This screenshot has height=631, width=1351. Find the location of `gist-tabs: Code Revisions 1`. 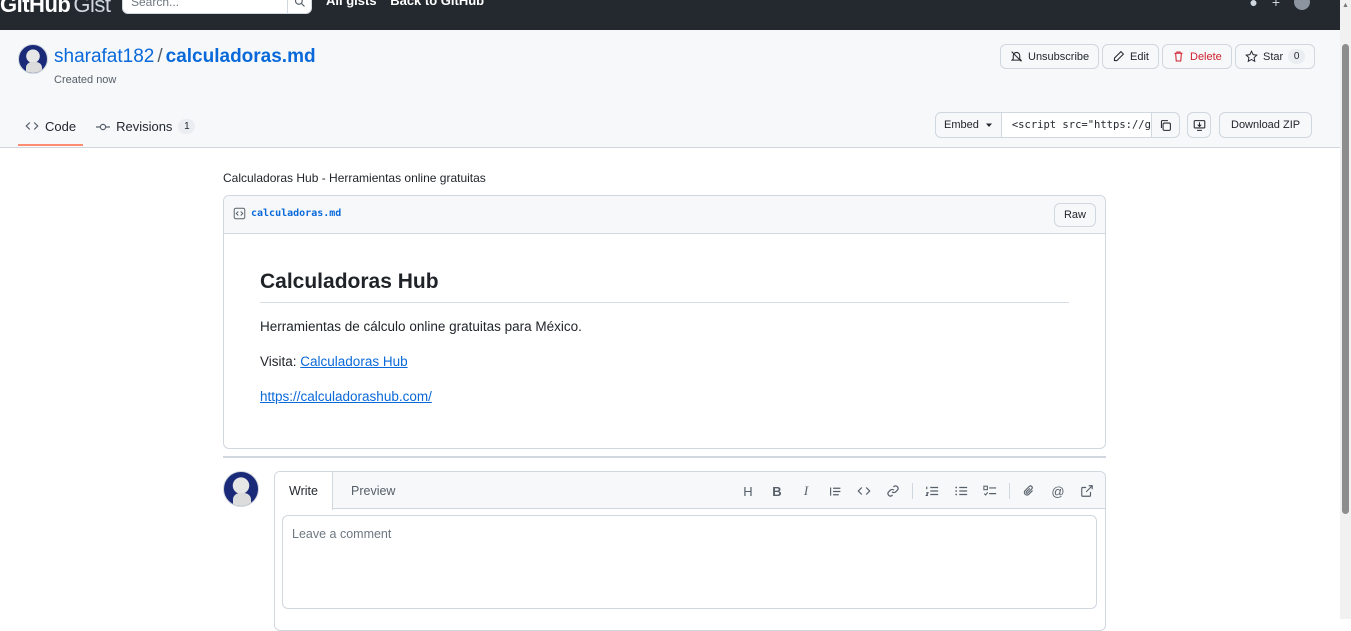

gist-tabs: Code Revisions 1 is located at coordinates (113, 128).